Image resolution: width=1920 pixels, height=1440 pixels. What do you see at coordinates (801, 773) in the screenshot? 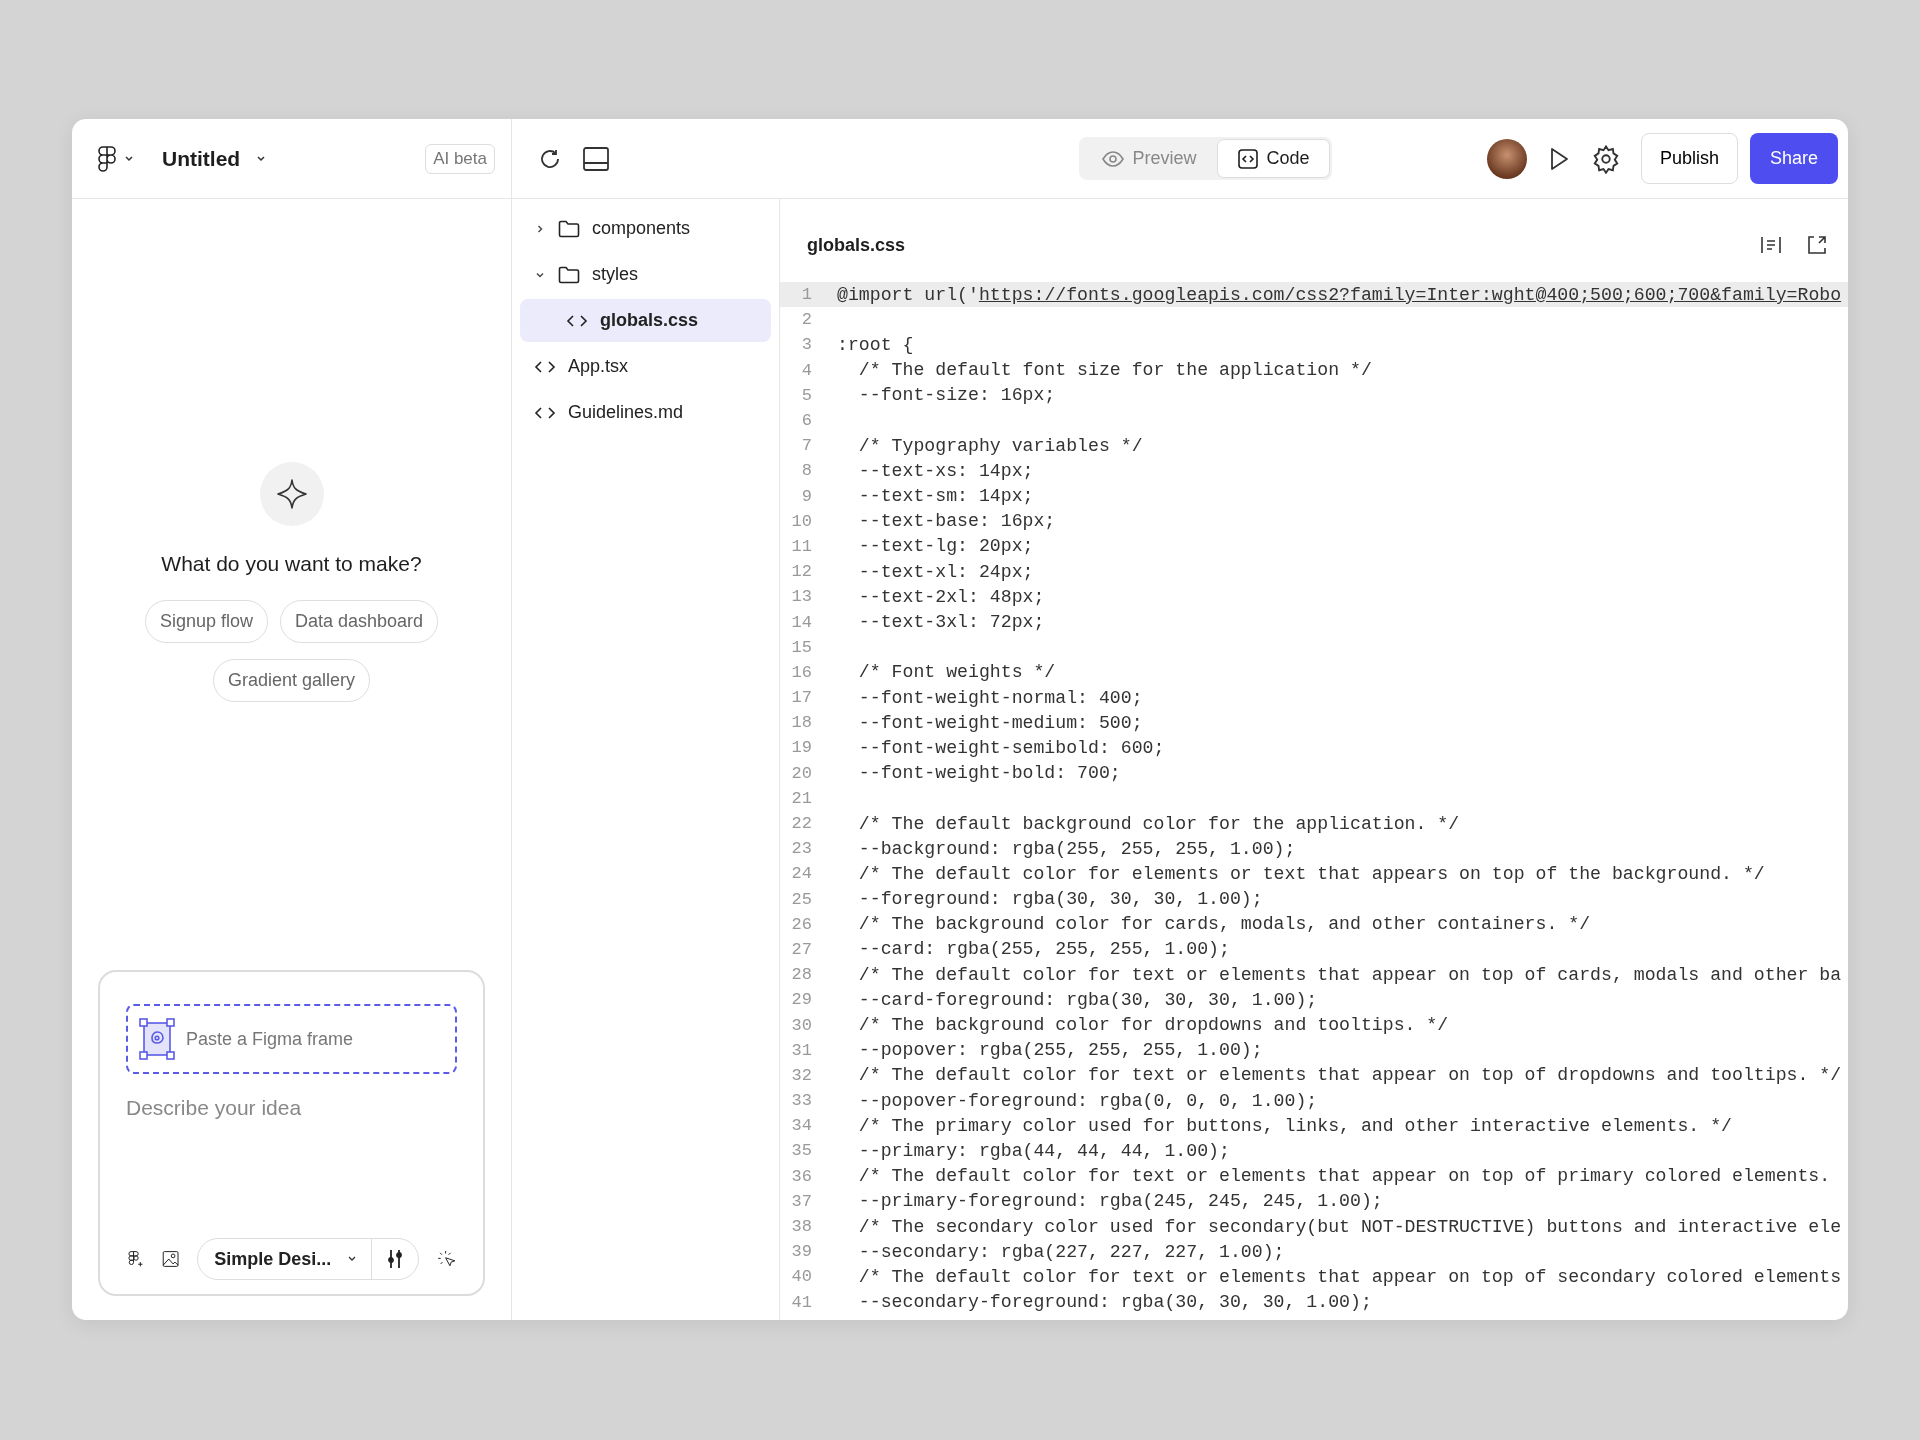
I see `line-number: 20` at bounding box center [801, 773].